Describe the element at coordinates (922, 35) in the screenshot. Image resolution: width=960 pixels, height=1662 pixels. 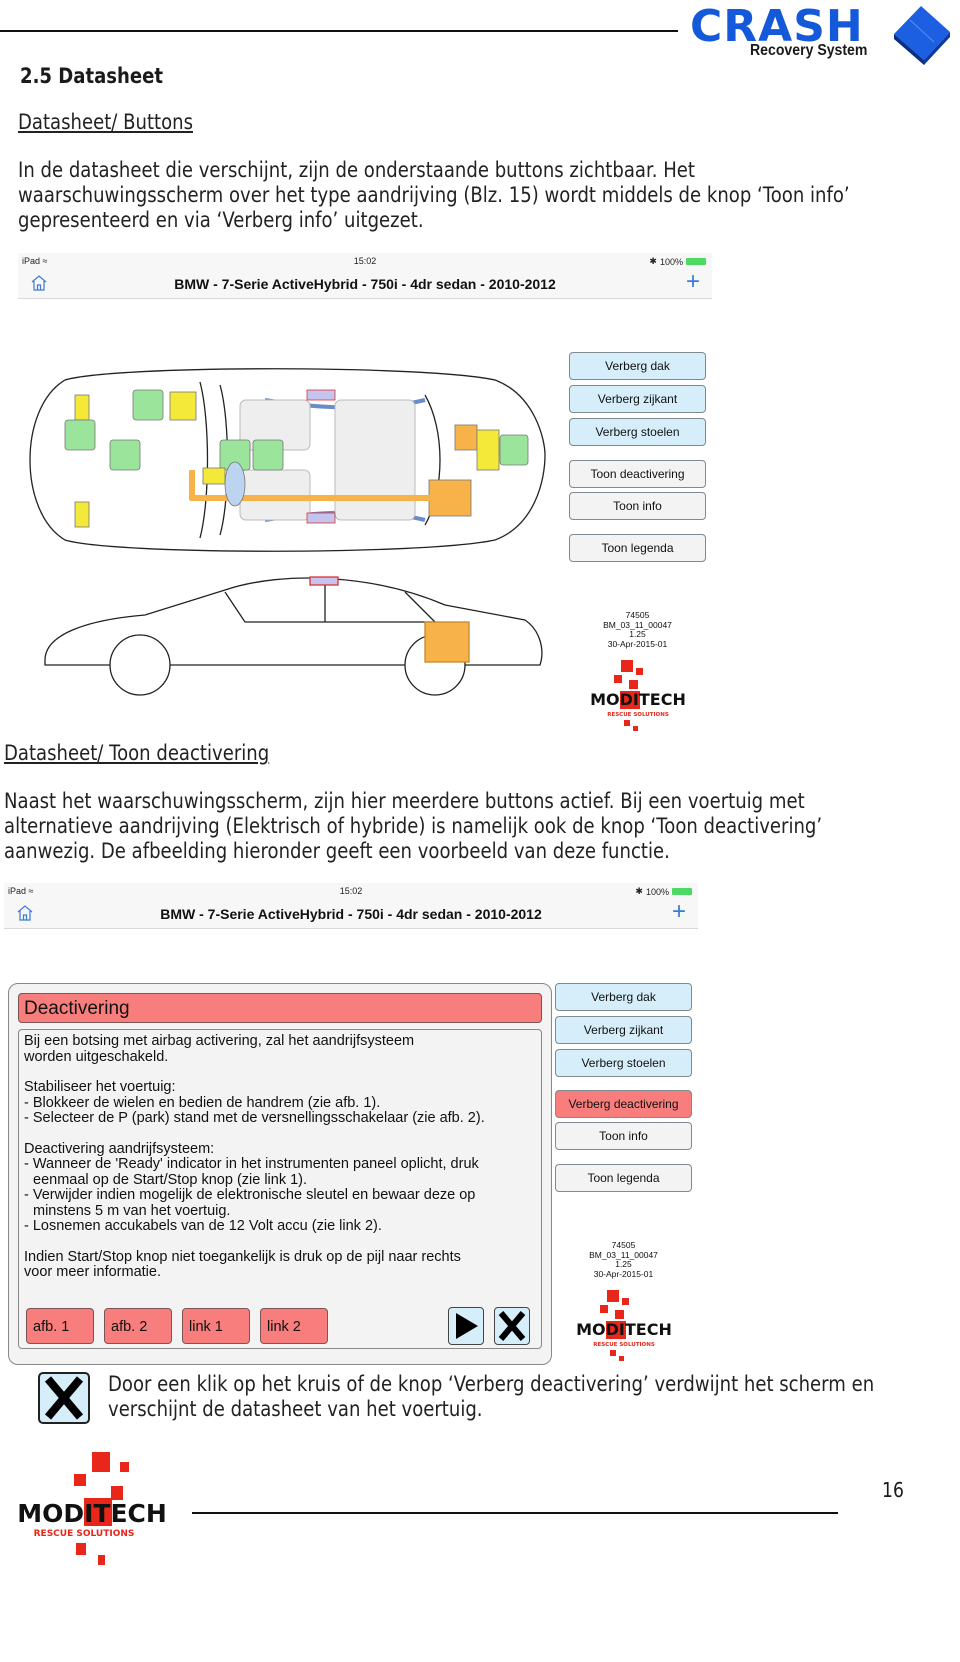
I see `crash-diamond-icon` at that location.